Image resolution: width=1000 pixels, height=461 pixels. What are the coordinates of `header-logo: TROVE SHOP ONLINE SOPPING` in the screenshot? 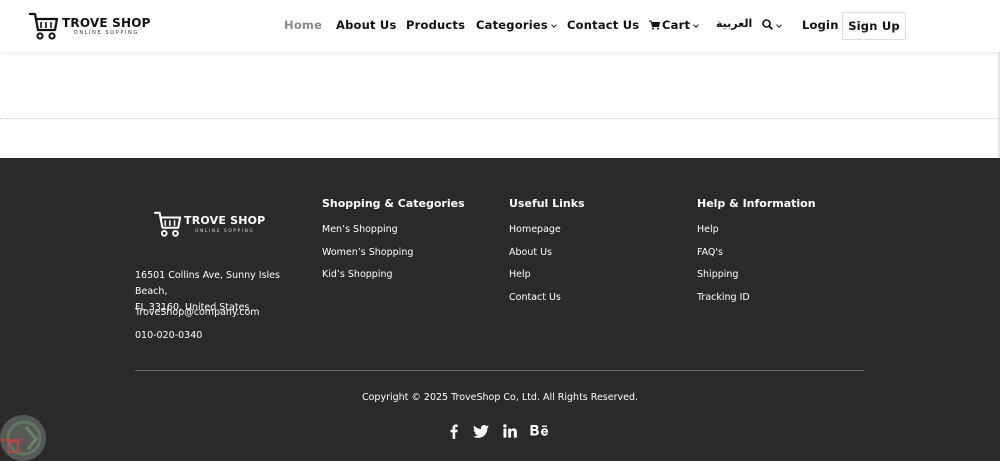 It's located at (90, 26).